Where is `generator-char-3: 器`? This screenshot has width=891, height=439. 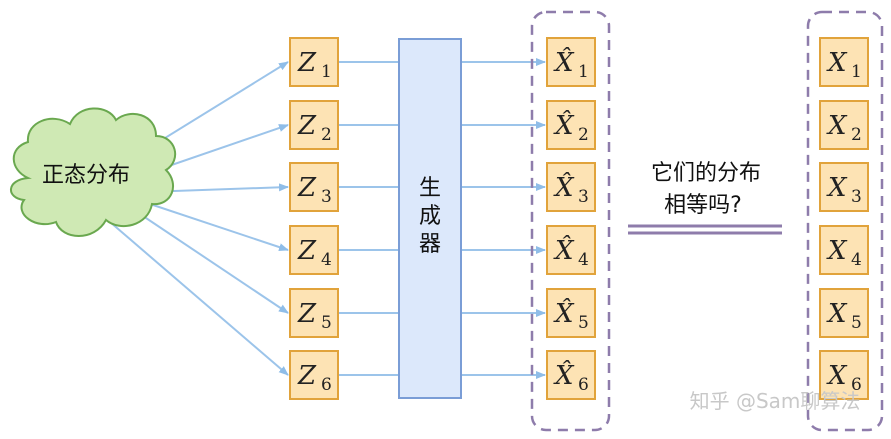 generator-char-3: 器 is located at coordinates (430, 244).